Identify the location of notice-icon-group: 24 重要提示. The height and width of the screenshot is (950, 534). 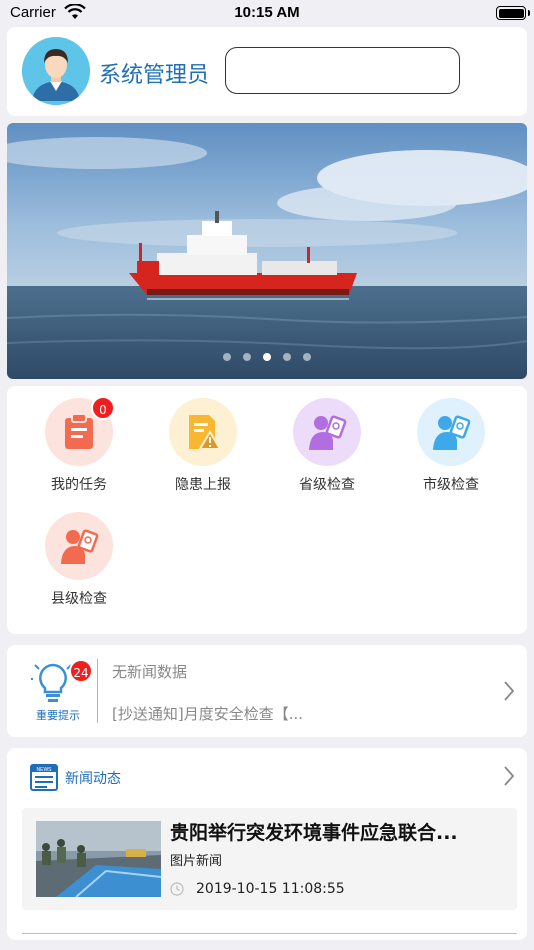
(61, 692).